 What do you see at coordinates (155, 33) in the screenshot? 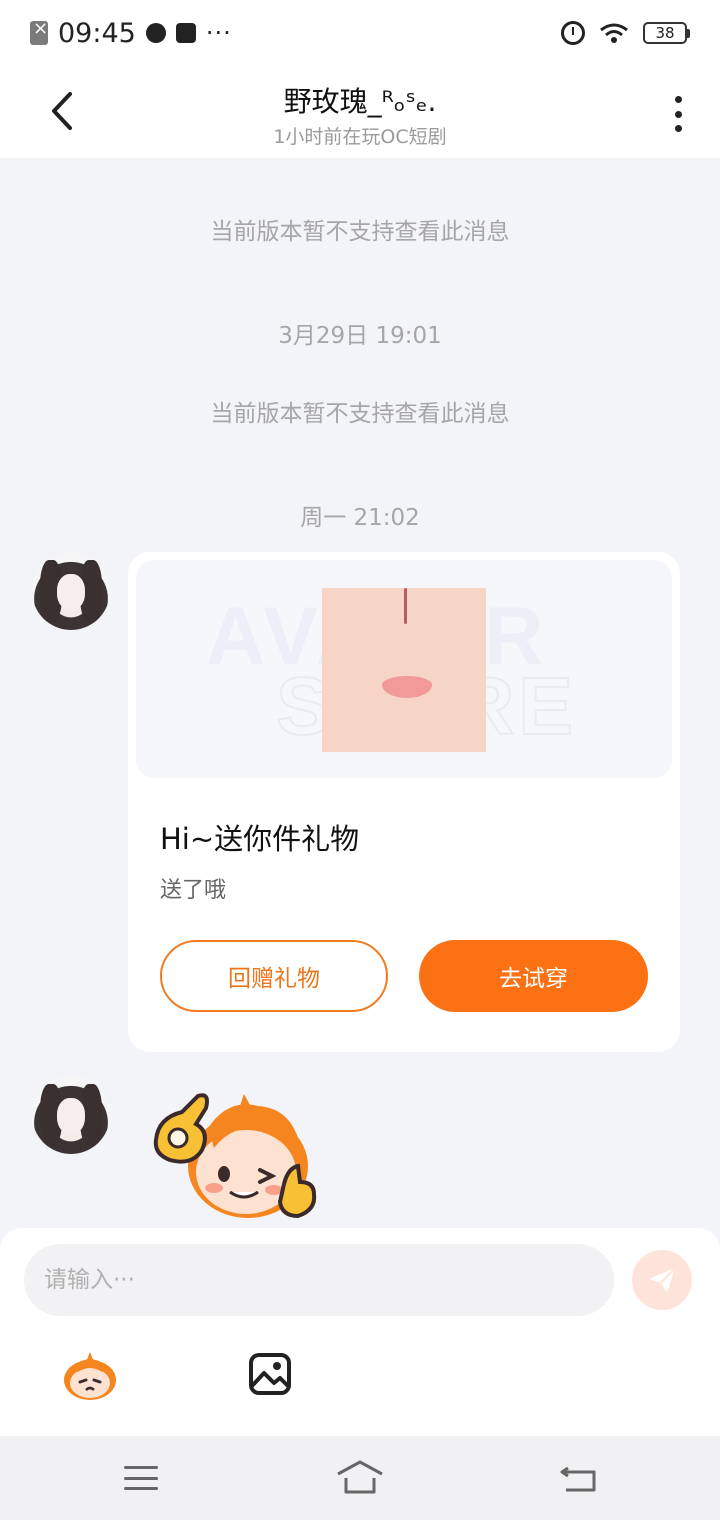
I see `app-notification-icon` at bounding box center [155, 33].